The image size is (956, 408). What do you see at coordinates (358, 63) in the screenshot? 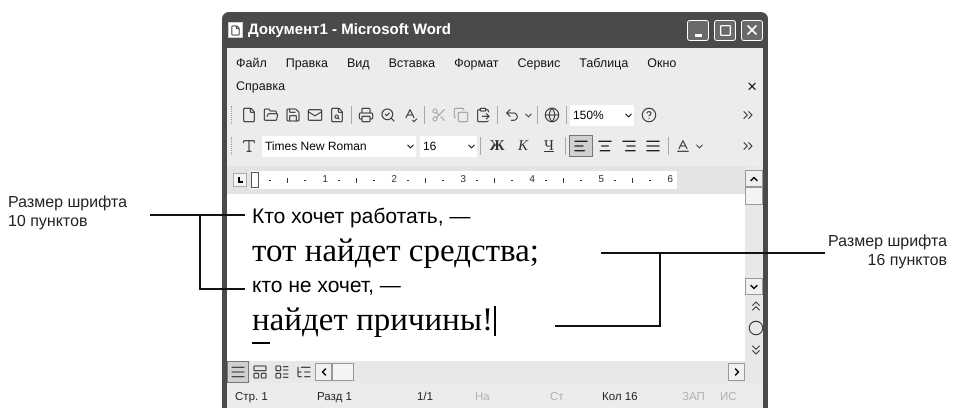
I see `menu-item: Вид` at bounding box center [358, 63].